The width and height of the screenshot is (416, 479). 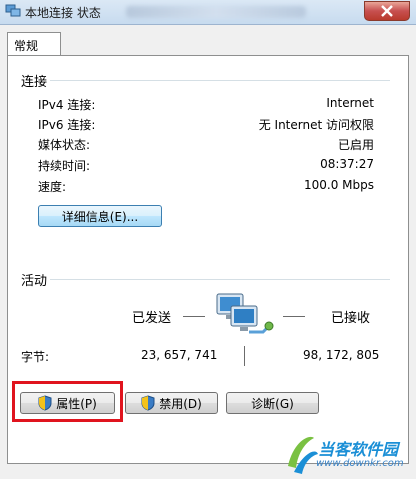 I want to click on duration-value: 08:37:27, so click(x=347, y=164).